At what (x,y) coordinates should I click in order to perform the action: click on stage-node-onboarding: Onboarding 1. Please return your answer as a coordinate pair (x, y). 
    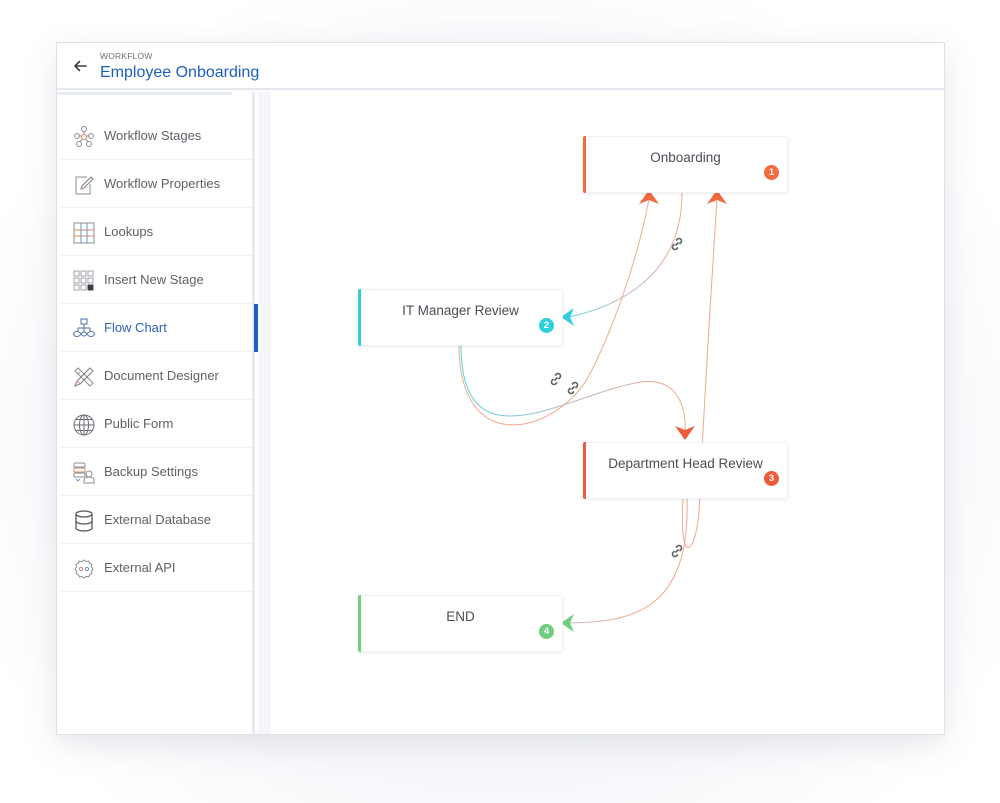
    Looking at the image, I should click on (685, 164).